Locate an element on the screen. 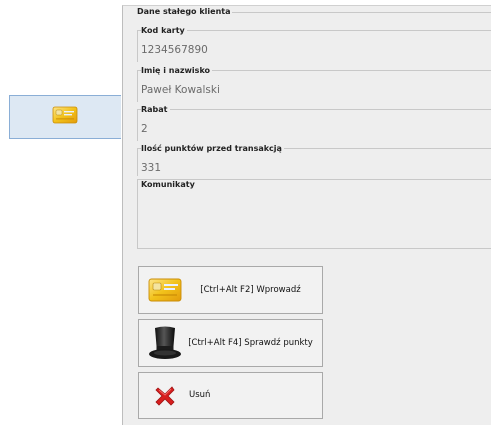  enter-card-button: [Ctrl+Alt F2] Wprowadź is located at coordinates (230, 290).